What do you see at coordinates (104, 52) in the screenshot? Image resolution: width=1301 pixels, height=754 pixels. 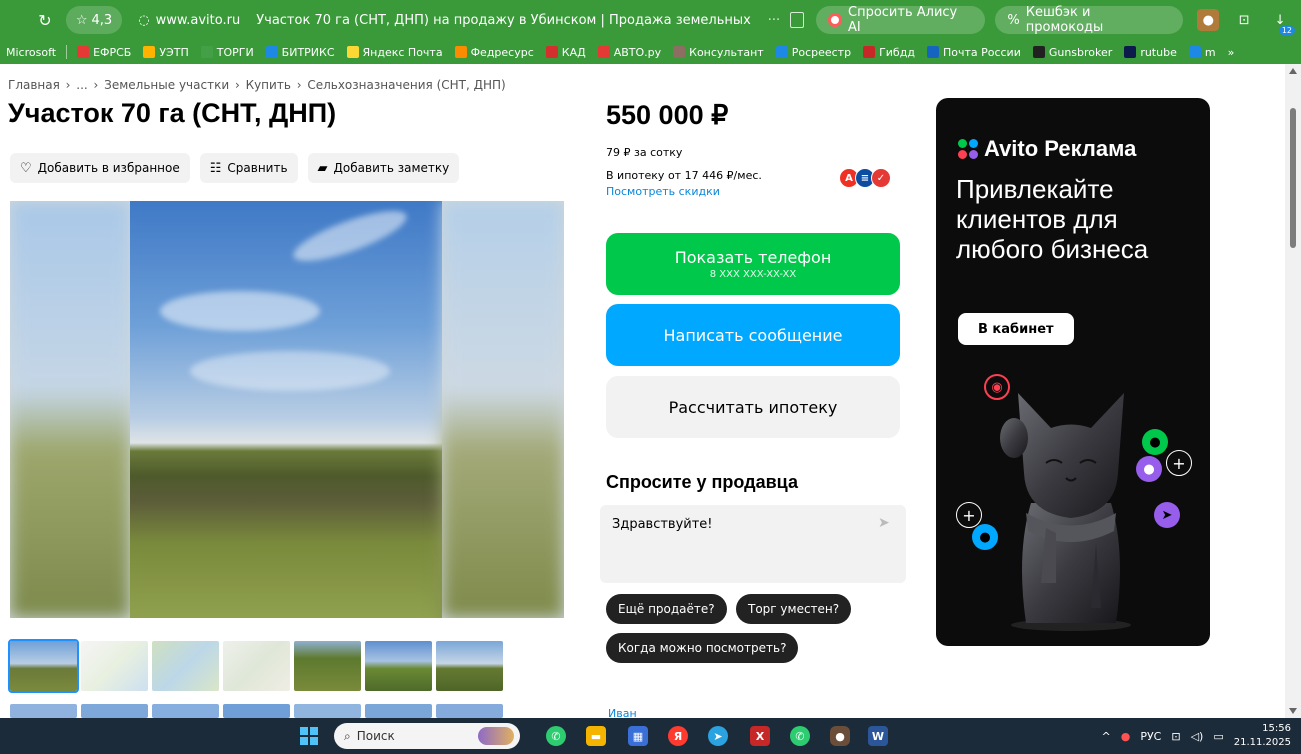 I see `bookmark-item: ЕФРСБ` at bounding box center [104, 52].